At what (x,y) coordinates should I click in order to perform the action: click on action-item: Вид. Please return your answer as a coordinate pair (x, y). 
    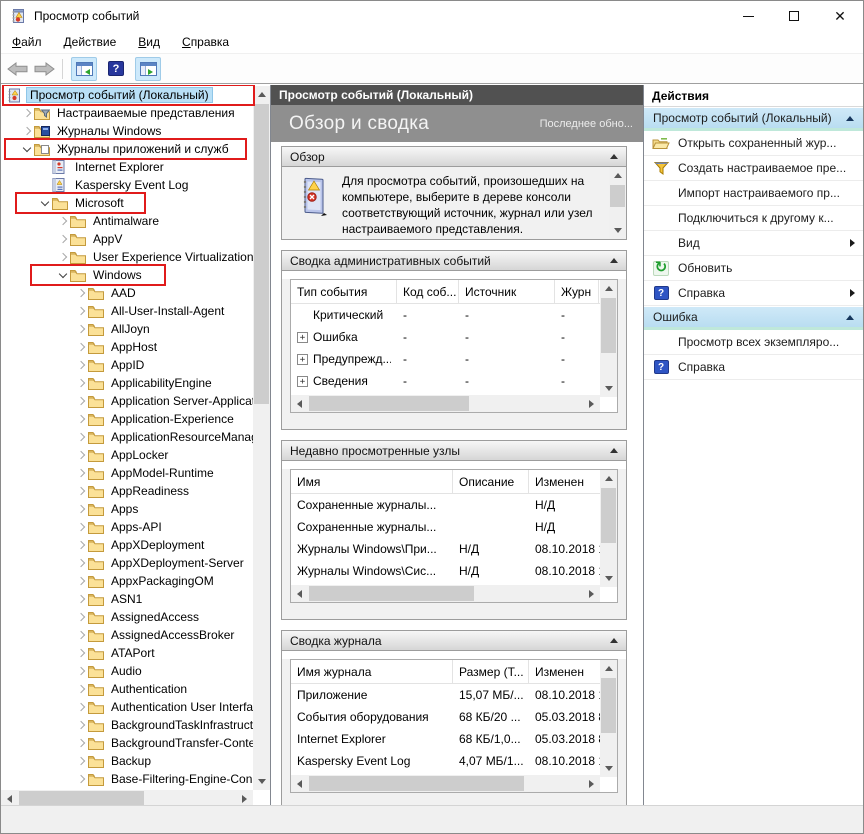
    Looking at the image, I should click on (753, 243).